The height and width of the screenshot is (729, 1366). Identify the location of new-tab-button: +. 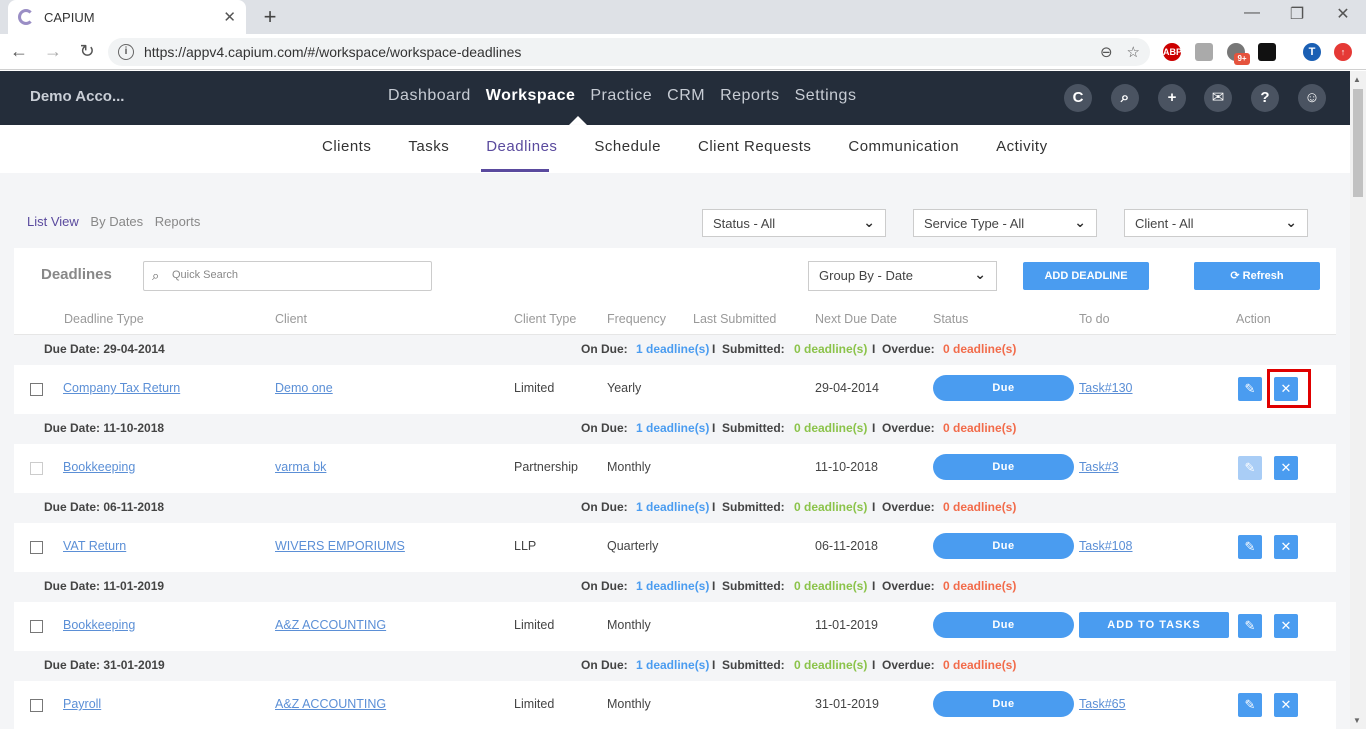
(270, 17).